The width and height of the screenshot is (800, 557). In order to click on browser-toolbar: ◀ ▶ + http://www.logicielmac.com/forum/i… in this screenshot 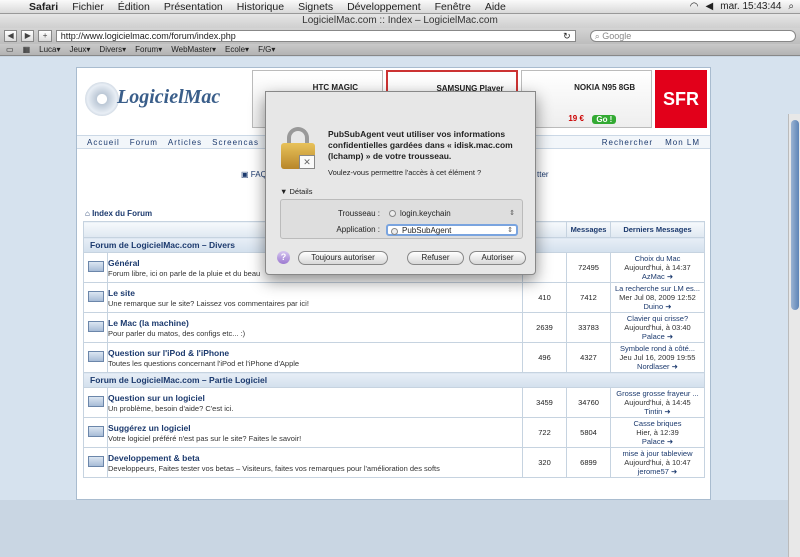, I will do `click(400, 36)`.